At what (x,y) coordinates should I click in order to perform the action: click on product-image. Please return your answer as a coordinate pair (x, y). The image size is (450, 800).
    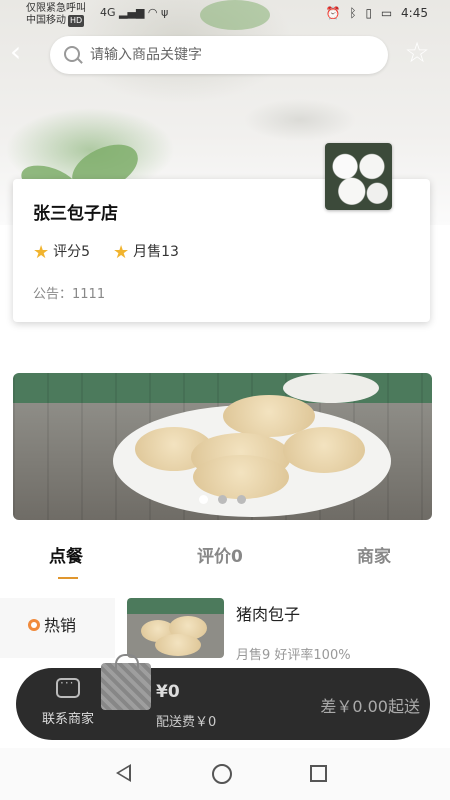
    Looking at the image, I should click on (175, 628).